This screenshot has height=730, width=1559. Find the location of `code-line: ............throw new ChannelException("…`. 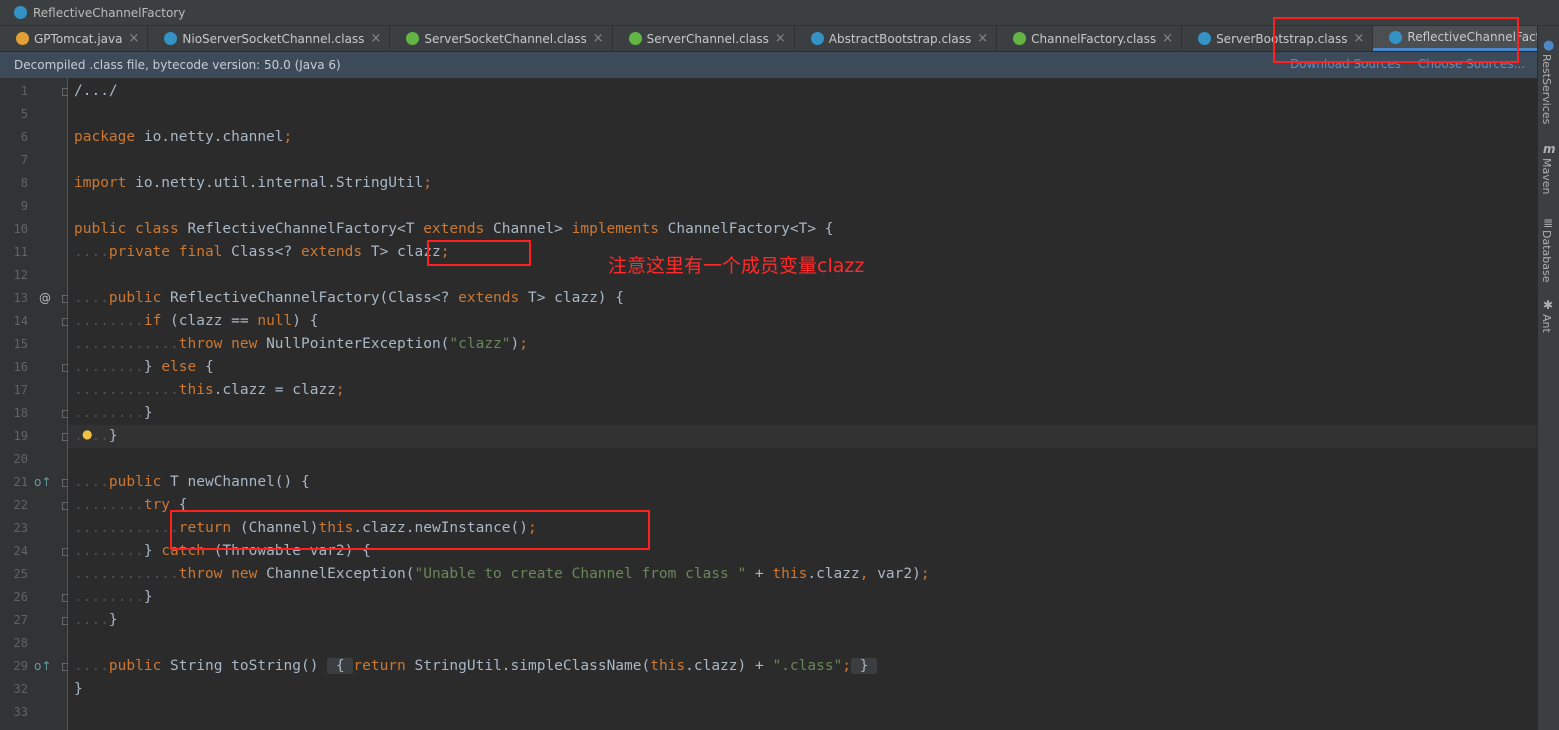

code-line: ............throw new ChannelException("… is located at coordinates (802, 574).